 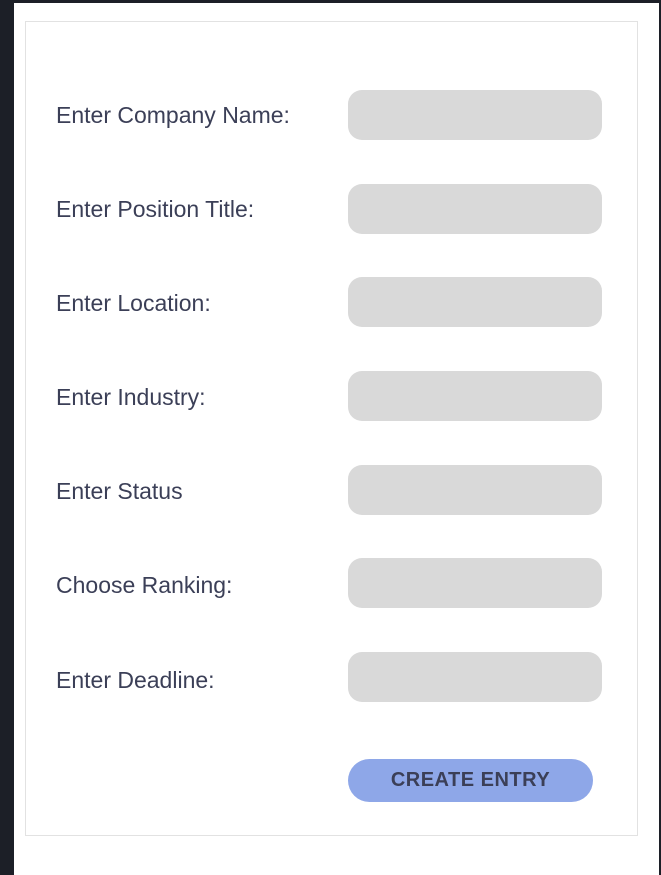 I want to click on location-label: Enter Location:, so click(x=133, y=303).